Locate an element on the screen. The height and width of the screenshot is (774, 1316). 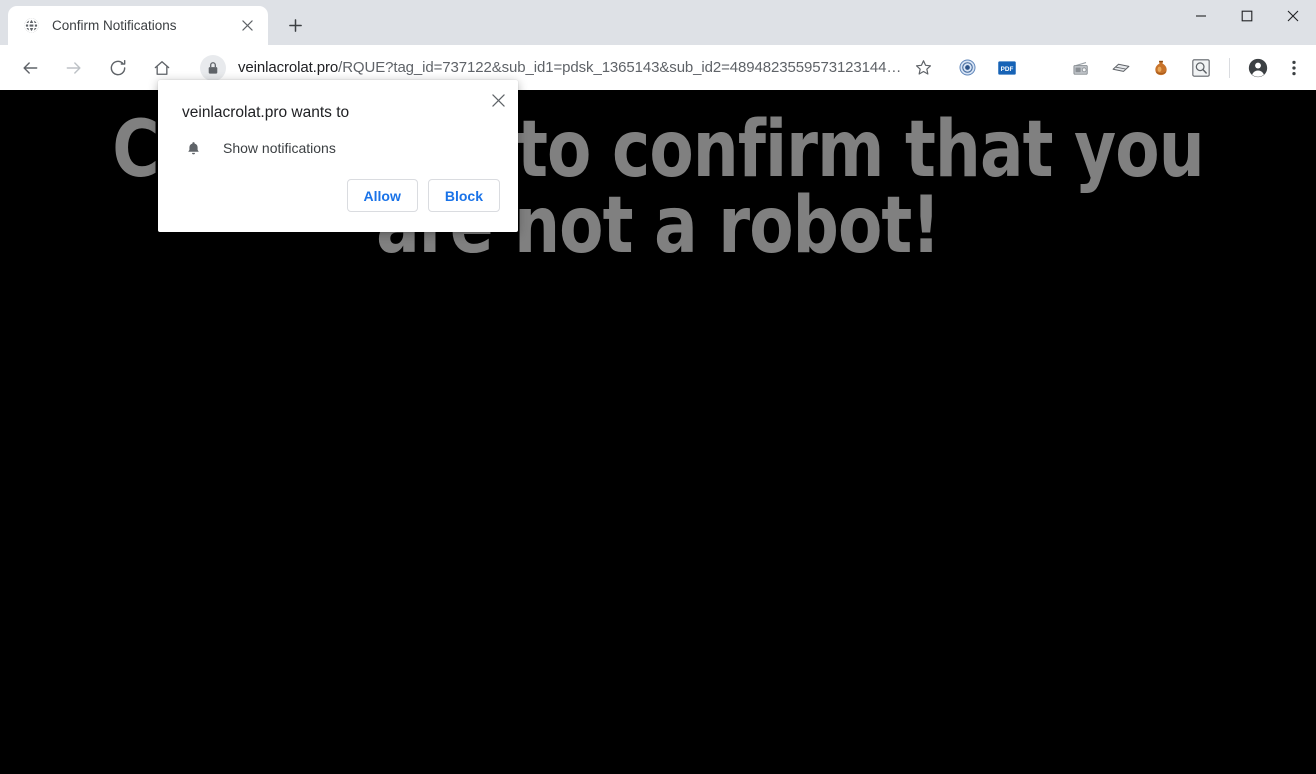
water-drop-extension-icon is located at coordinates (967, 68).